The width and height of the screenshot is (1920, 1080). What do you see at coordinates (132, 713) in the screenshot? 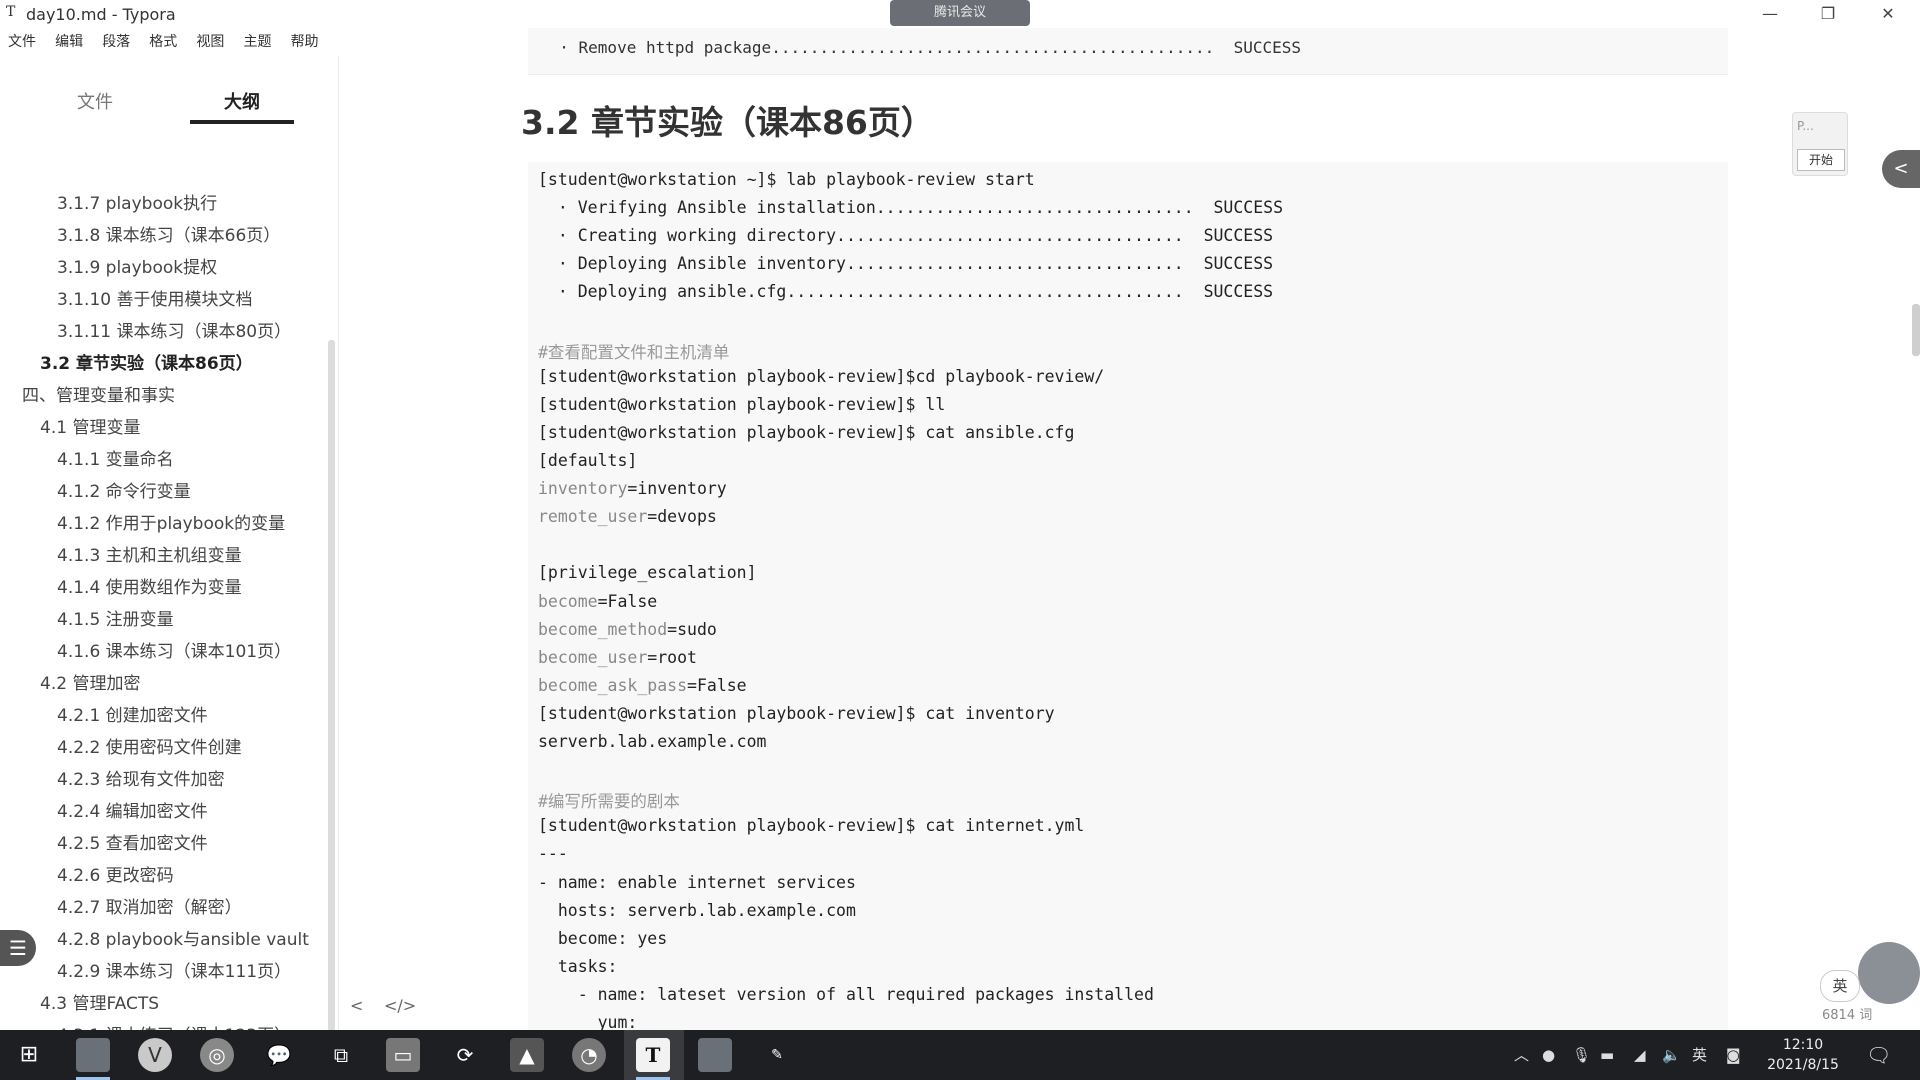
I see `outline-item: 4.2.1 创建加密文件` at bounding box center [132, 713].